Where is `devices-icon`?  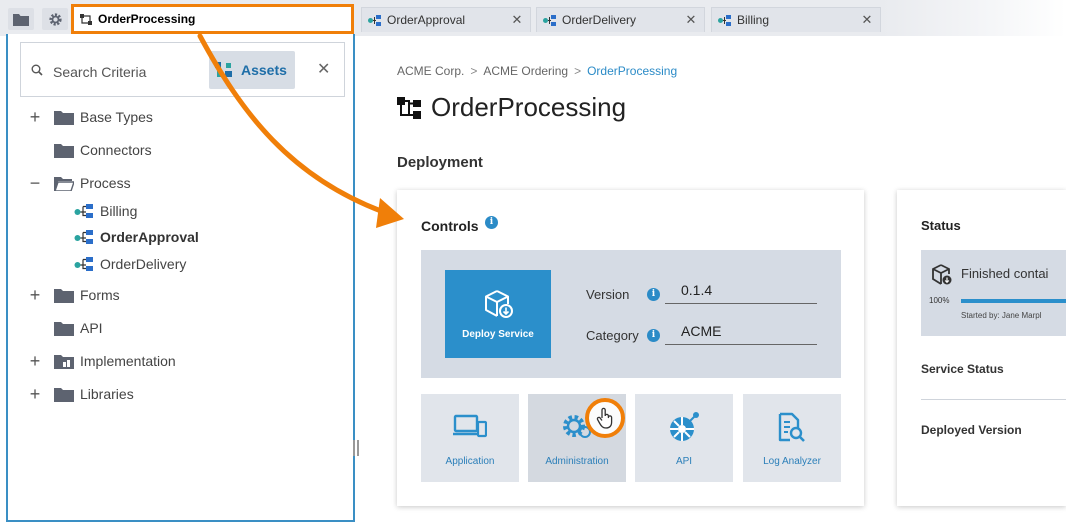 devices-icon is located at coordinates (470, 426).